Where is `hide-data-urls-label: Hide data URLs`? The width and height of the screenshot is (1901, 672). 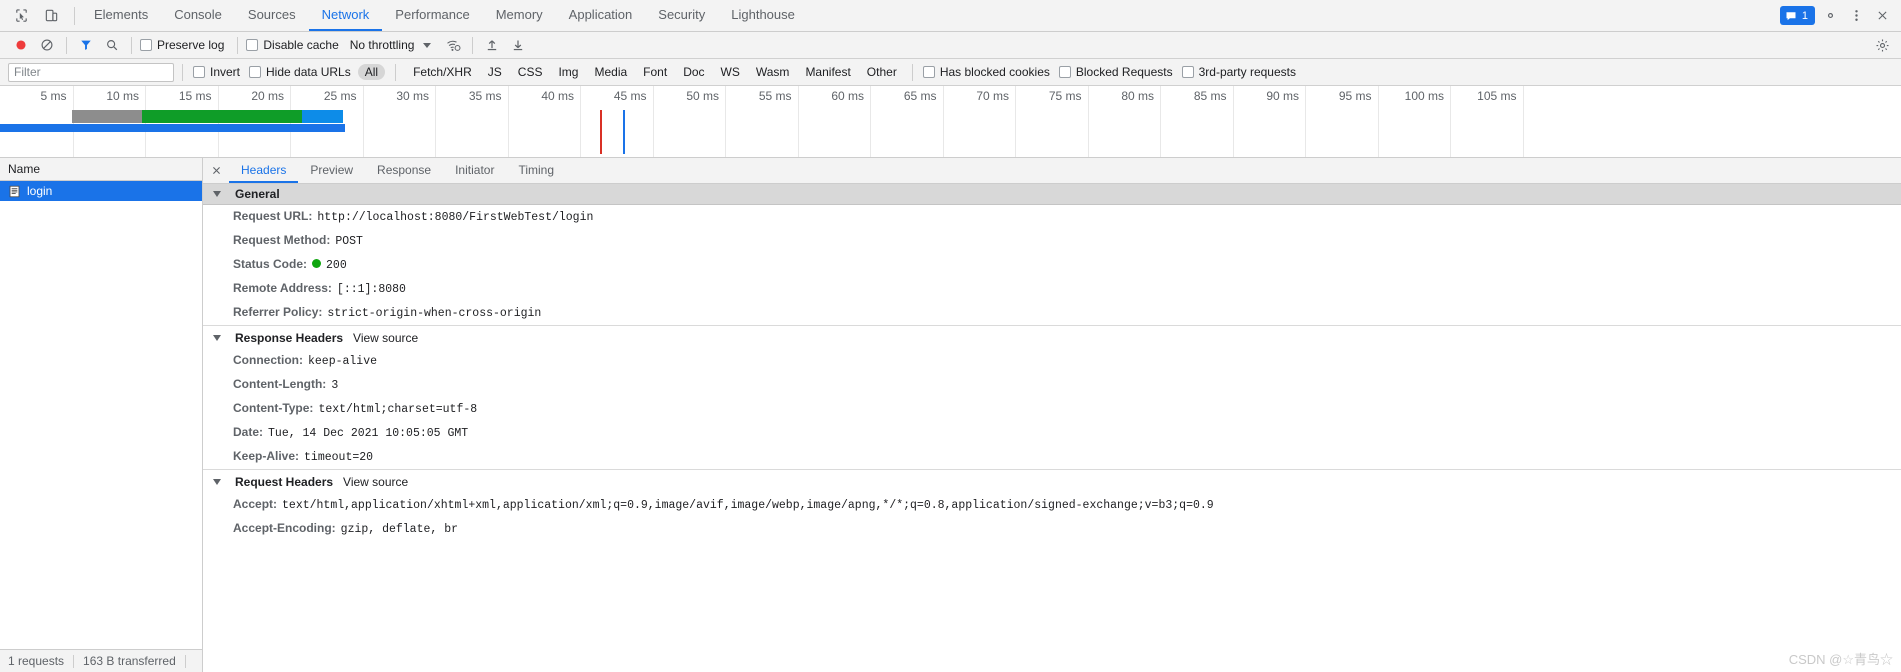 hide-data-urls-label: Hide data URLs is located at coordinates (308, 72).